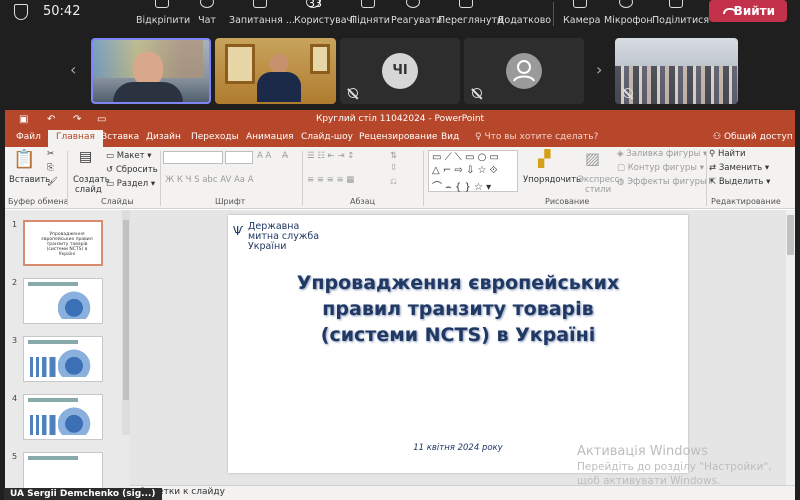 The height and width of the screenshot is (500, 800). Describe the element at coordinates (727, 154) in the screenshot. I see `find-button: ⚲ Найти` at that location.